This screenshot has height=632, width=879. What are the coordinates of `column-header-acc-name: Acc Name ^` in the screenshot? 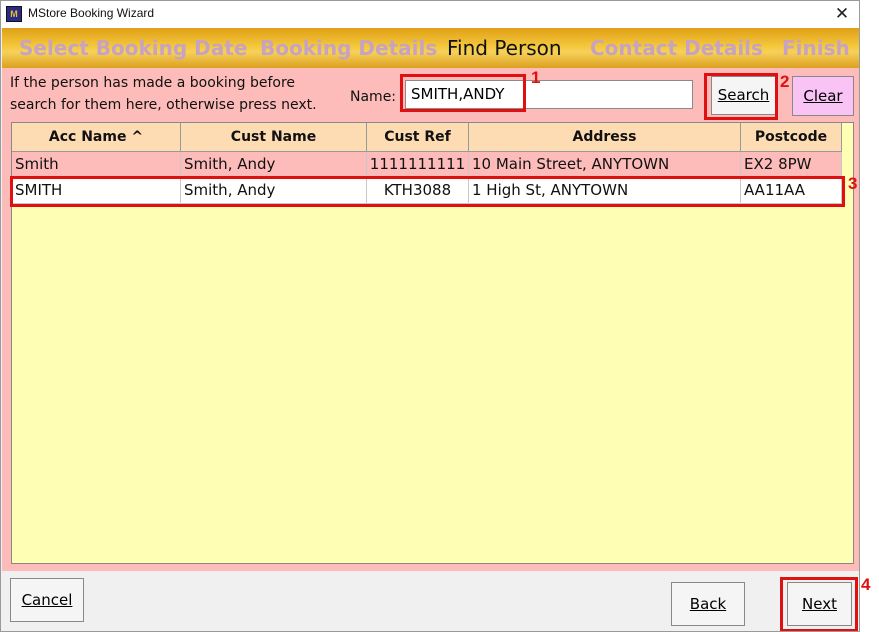 It's located at (96, 137).